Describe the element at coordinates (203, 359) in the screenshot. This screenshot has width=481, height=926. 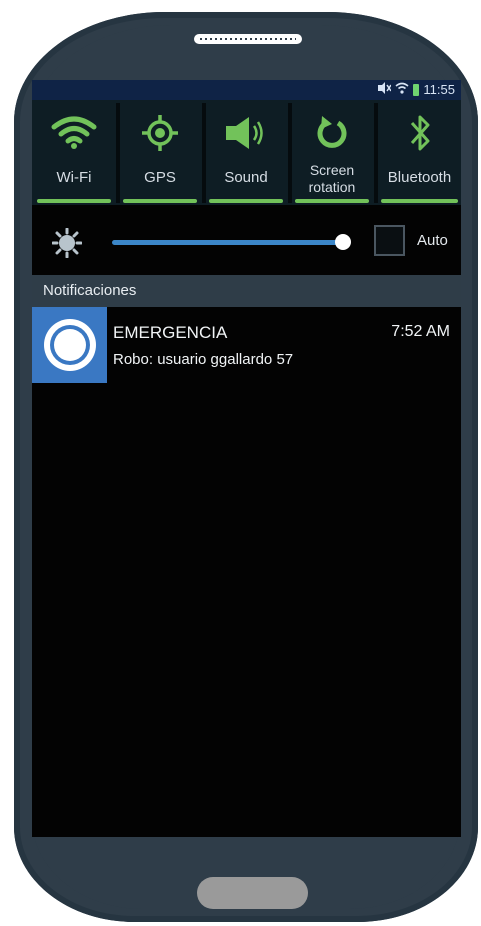
I see `notification-text: Robo: usuario ggallardo 57` at that location.